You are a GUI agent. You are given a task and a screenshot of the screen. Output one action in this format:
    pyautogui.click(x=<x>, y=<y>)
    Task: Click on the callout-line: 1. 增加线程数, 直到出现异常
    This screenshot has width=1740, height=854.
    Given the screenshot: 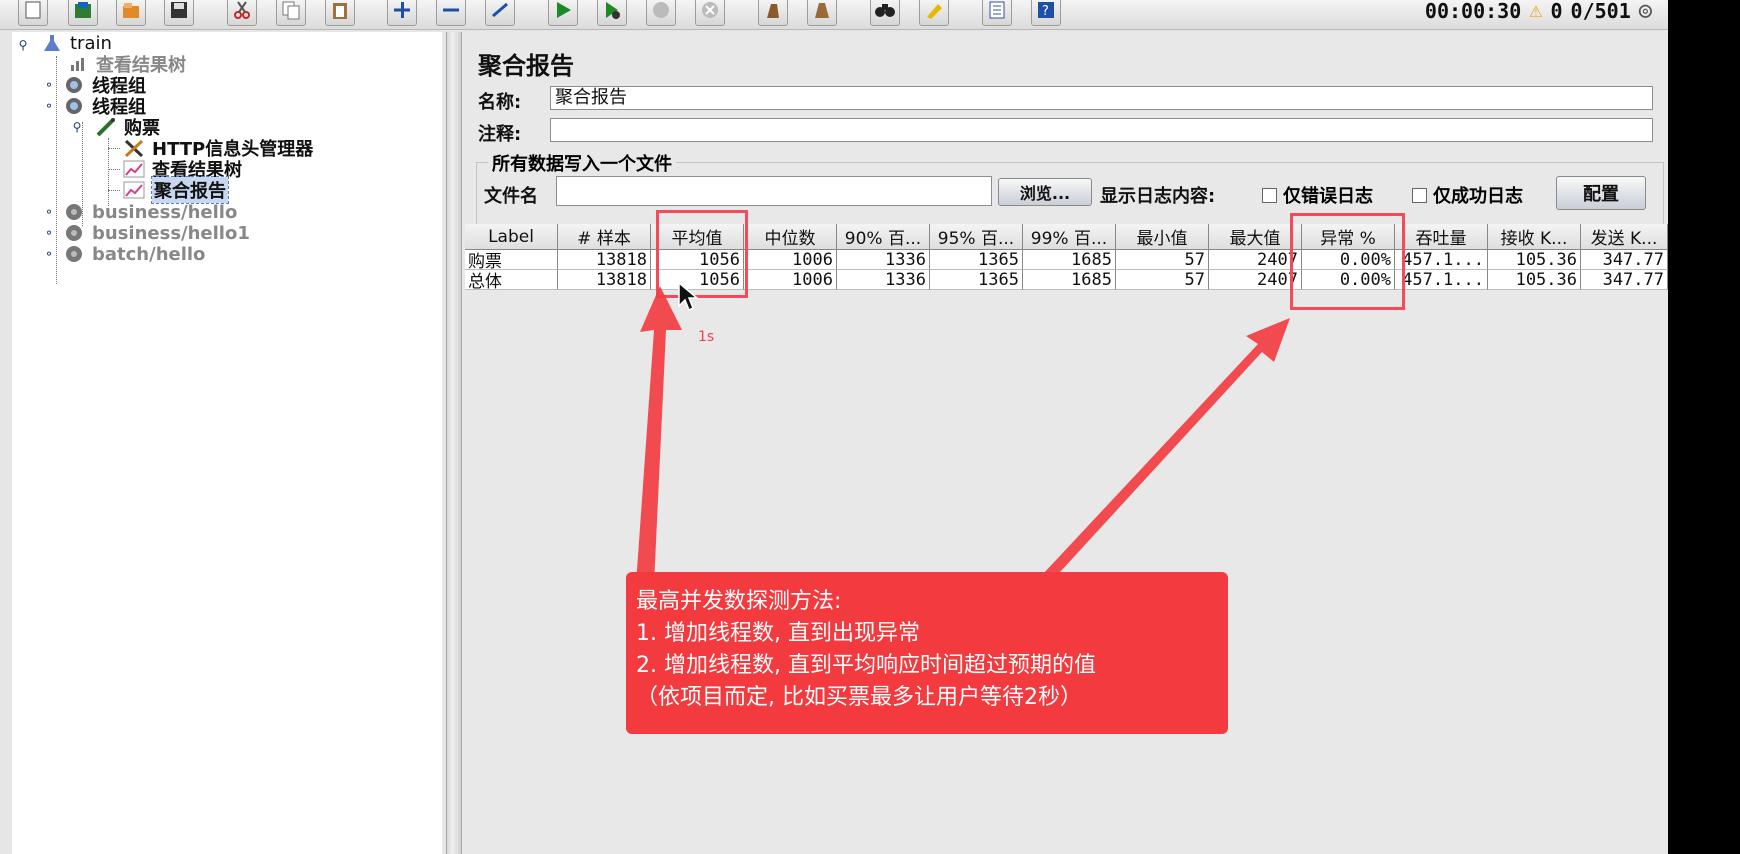 What is the action you would take?
    pyautogui.click(x=778, y=633)
    